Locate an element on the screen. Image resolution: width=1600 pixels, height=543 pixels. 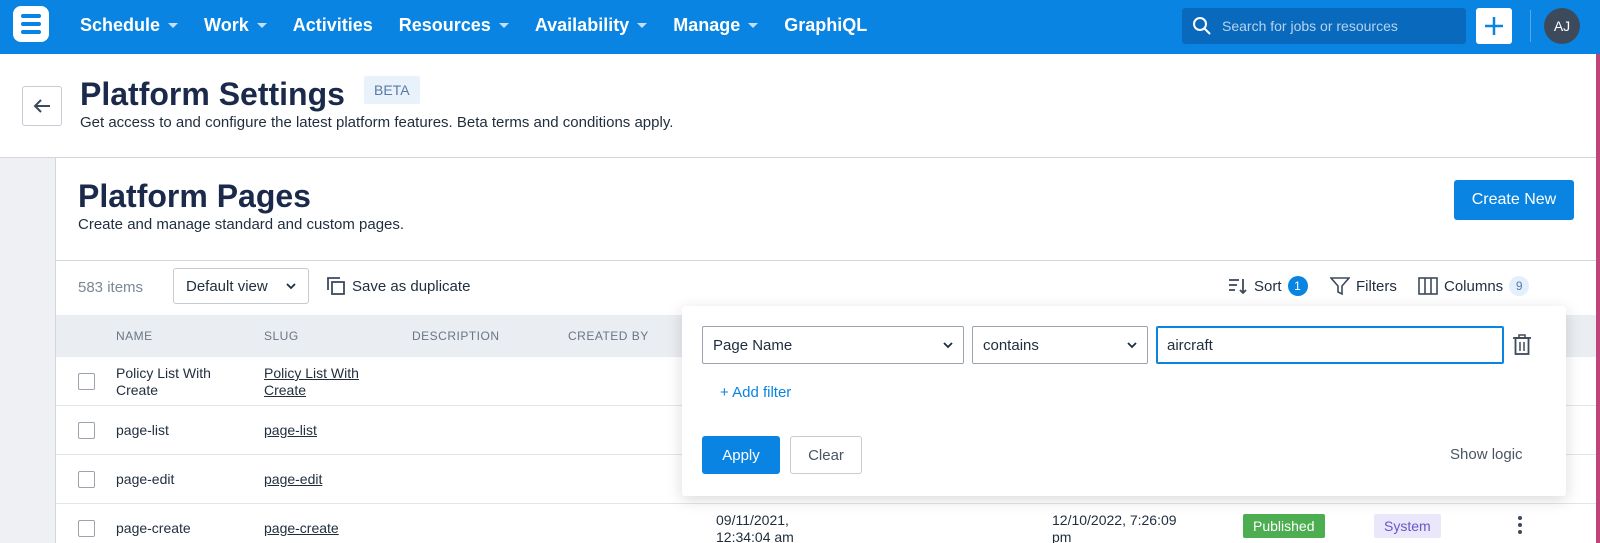
filter-value-input is located at coordinates (1330, 345).